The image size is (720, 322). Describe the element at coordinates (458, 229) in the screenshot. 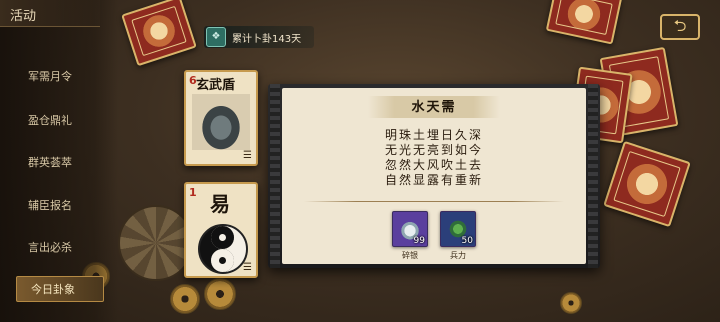

I see `soldier-icon: 50` at that location.